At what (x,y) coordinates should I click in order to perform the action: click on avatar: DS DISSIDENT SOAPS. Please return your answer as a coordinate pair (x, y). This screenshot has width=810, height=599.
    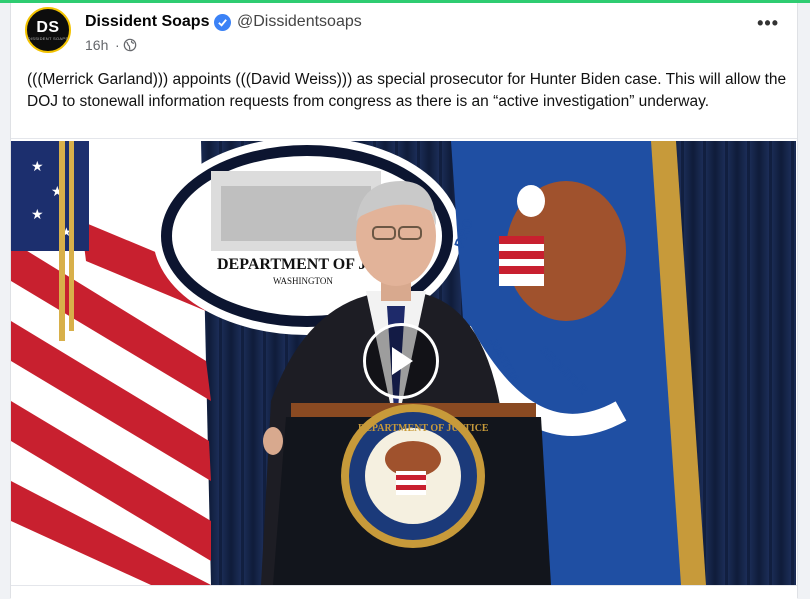
    Looking at the image, I should click on (48, 30).